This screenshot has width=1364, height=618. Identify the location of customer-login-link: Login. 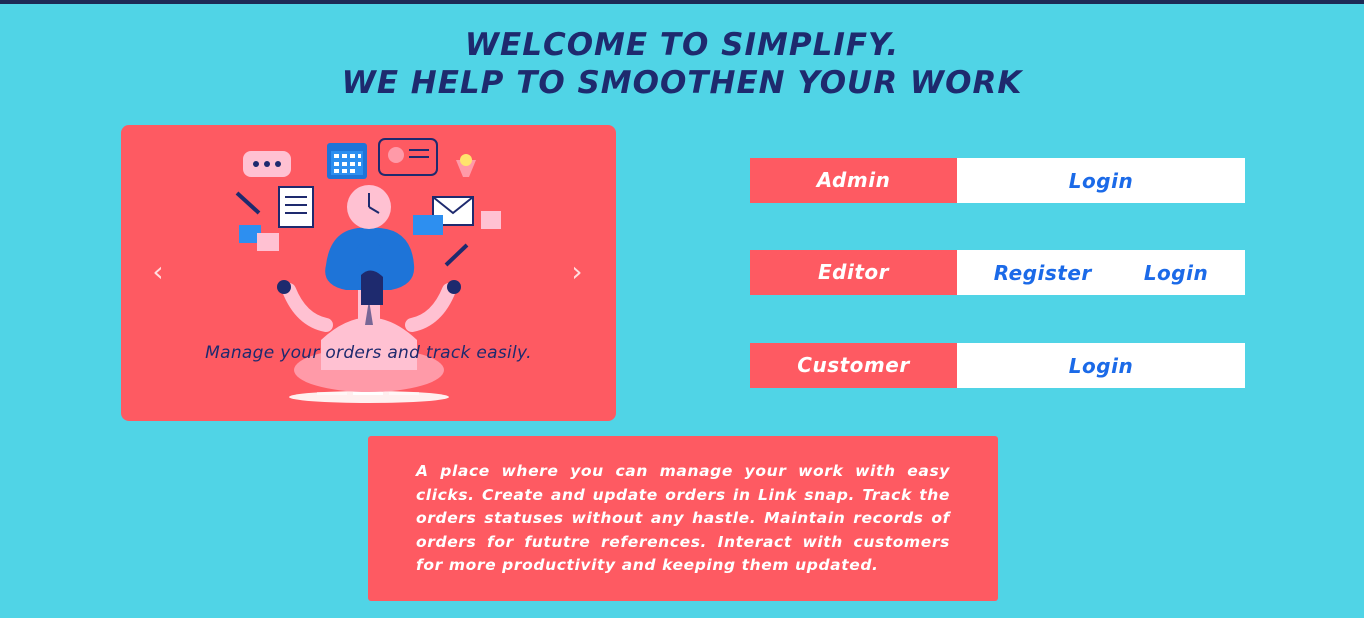
(1101, 366).